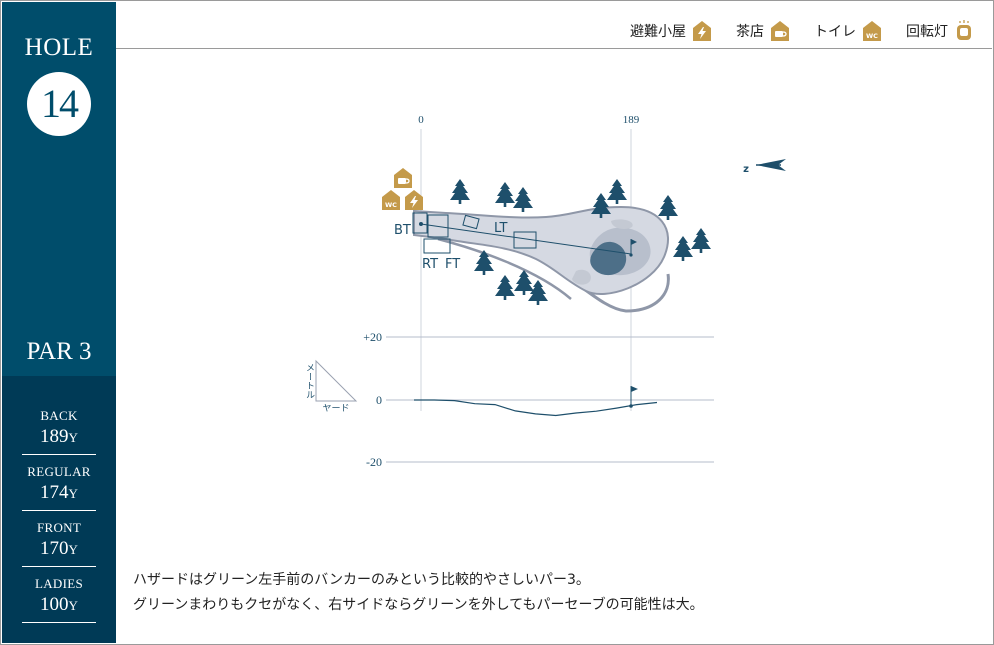 This screenshot has height=645, width=994. What do you see at coordinates (746, 169) in the screenshot?
I see `north-label: z` at bounding box center [746, 169].